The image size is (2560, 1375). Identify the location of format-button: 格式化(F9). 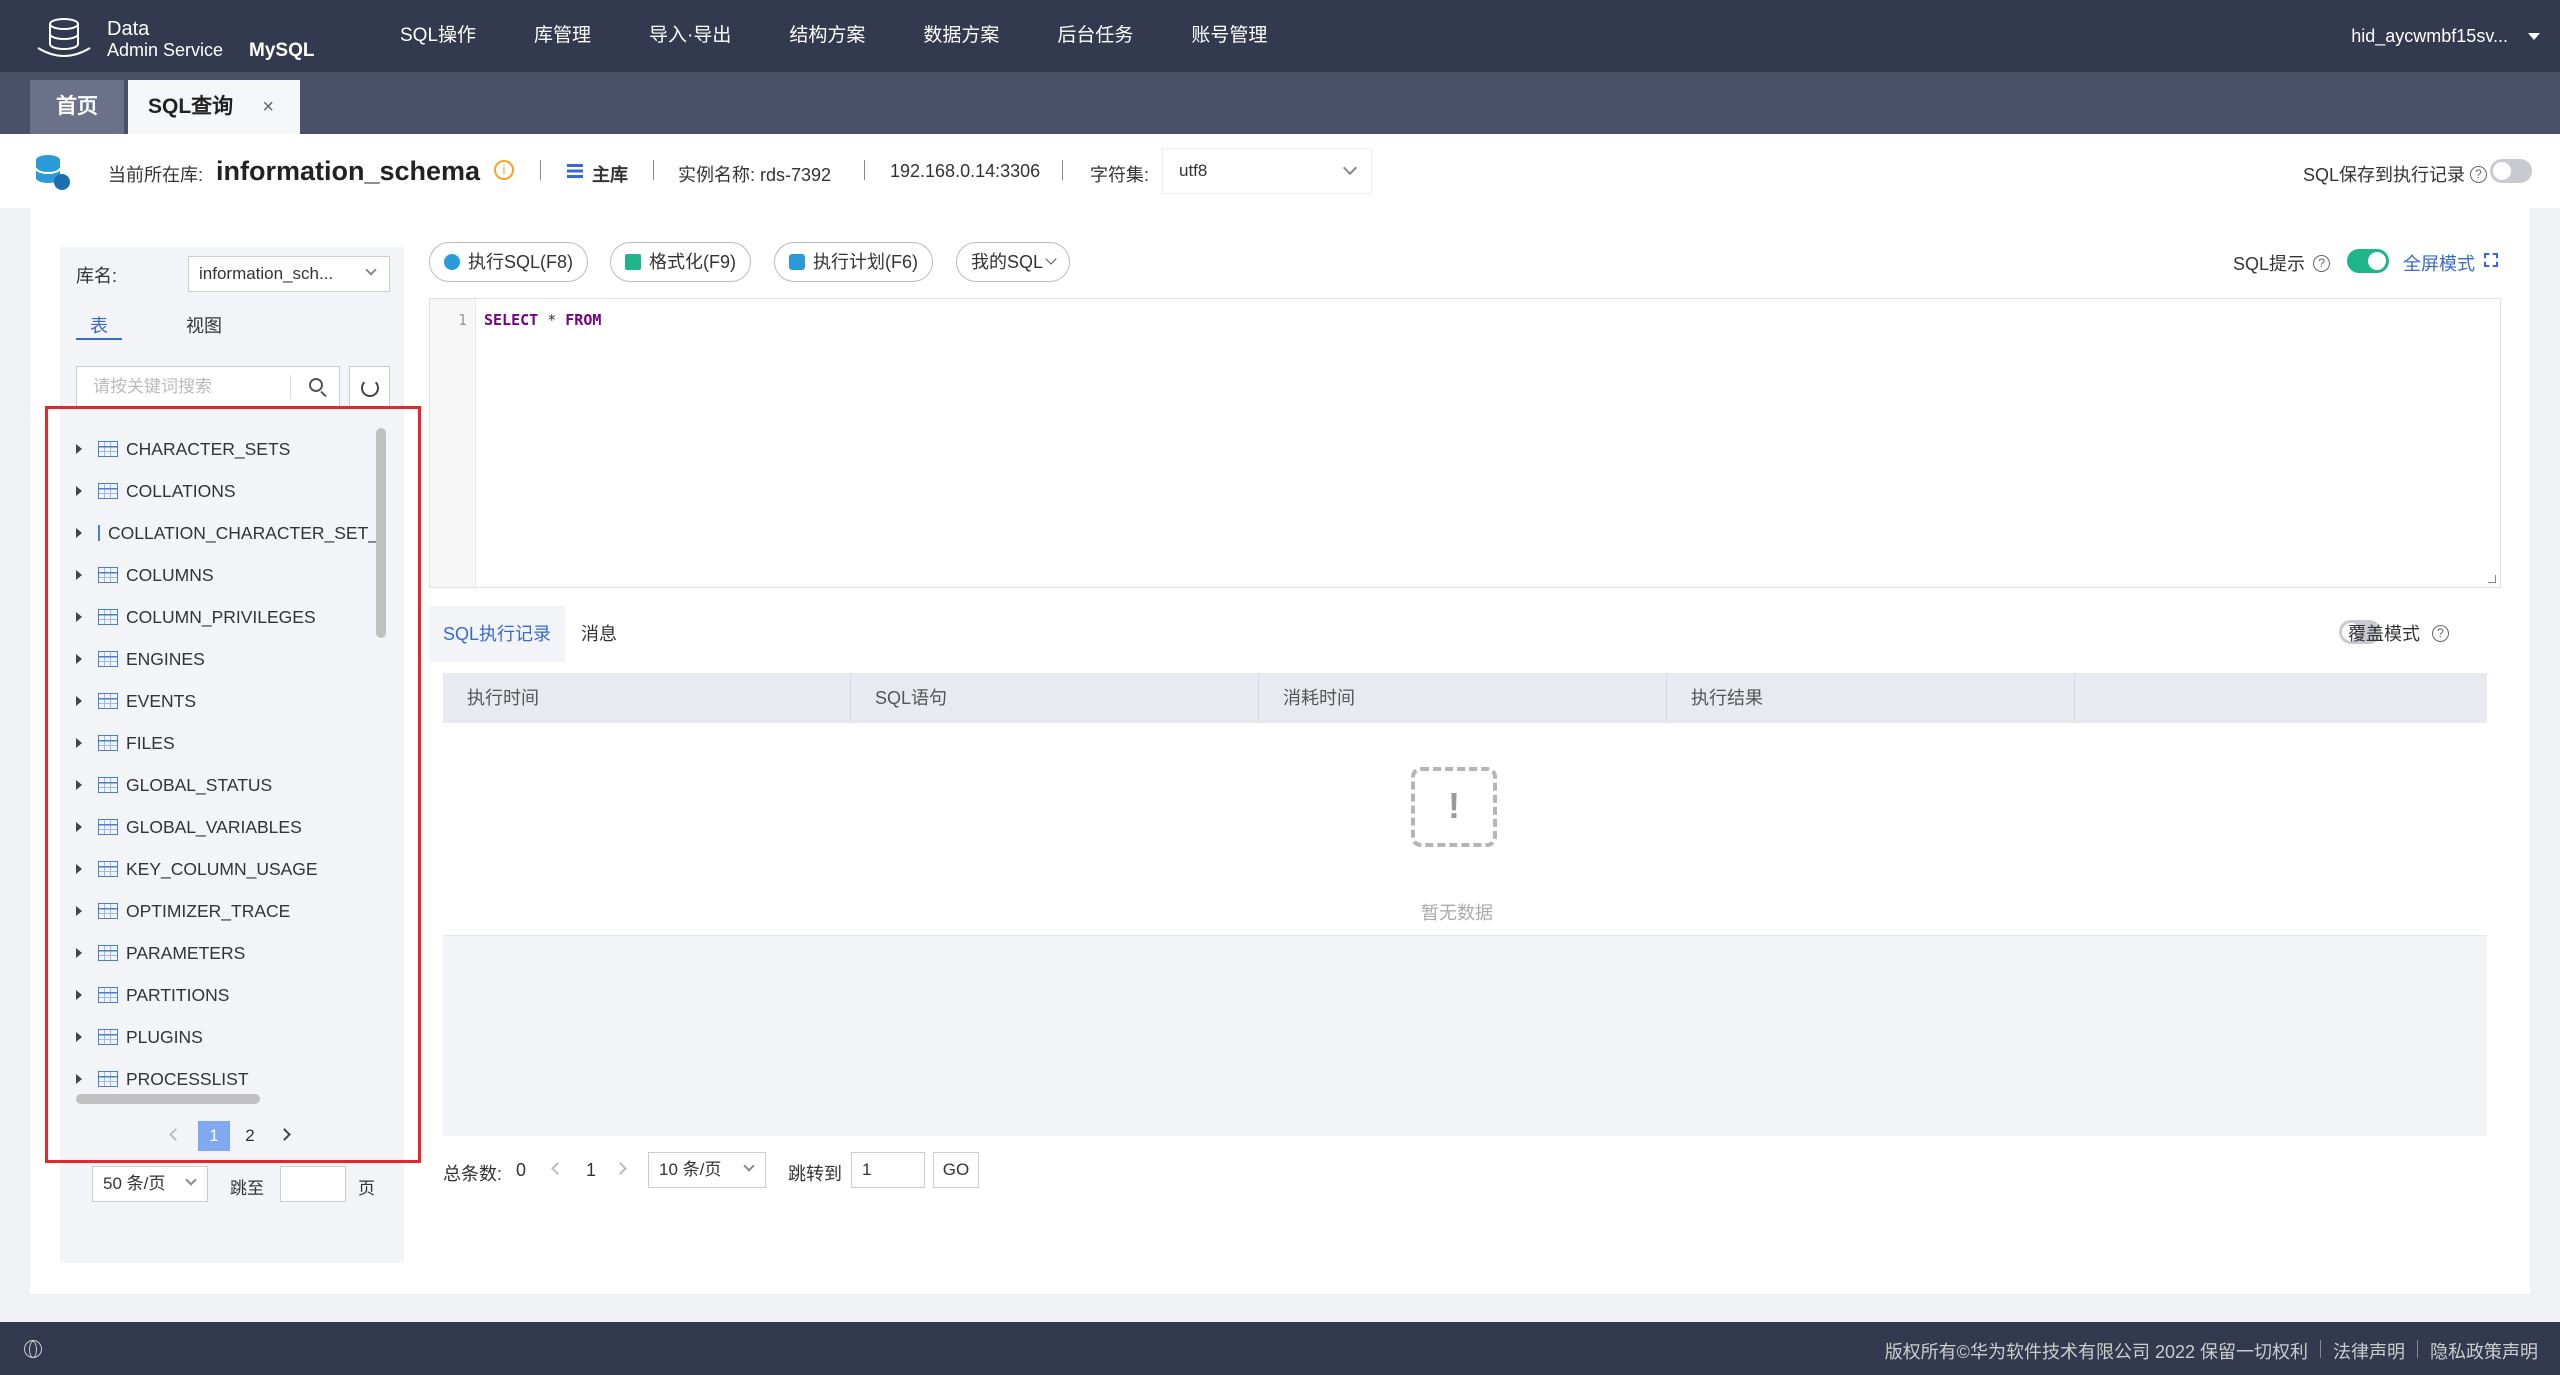
(680, 262).